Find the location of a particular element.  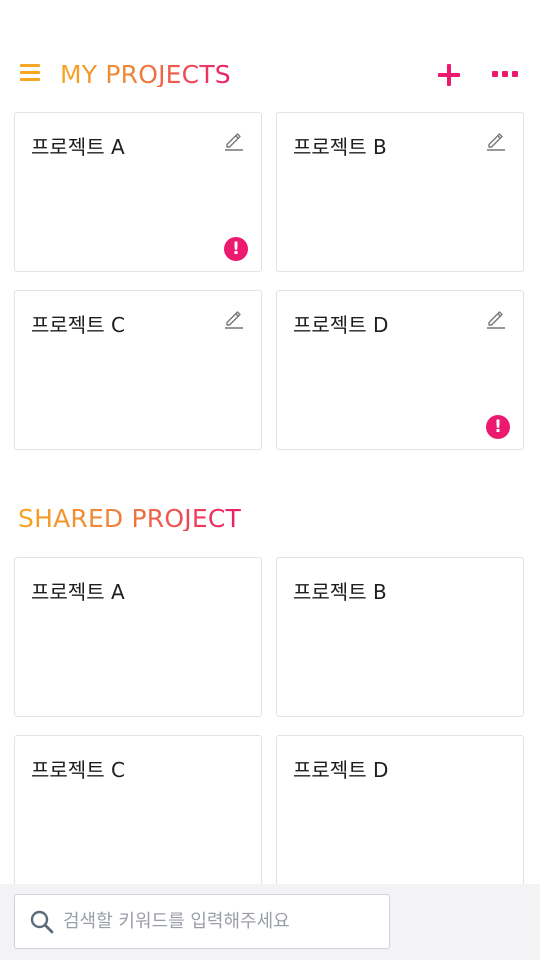

add-project-button is located at coordinates (449, 75).